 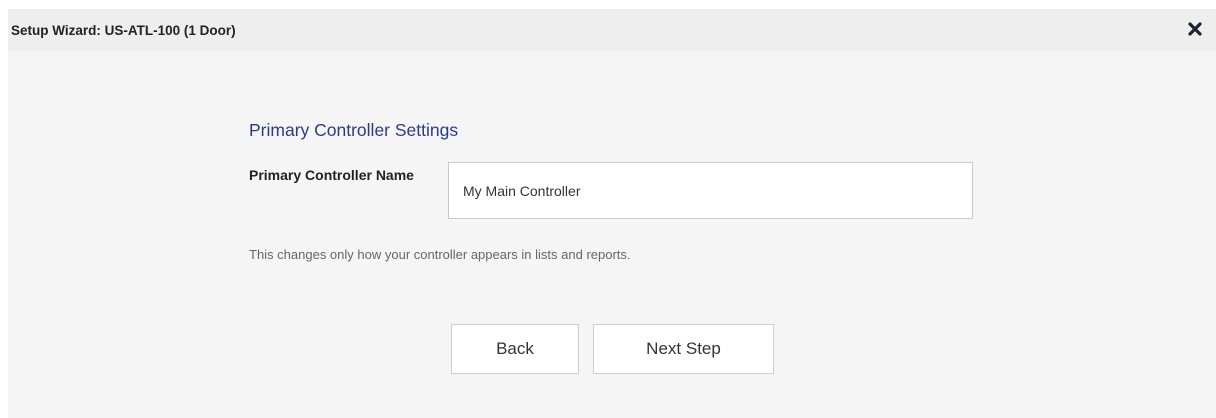 What do you see at coordinates (683, 349) in the screenshot?
I see `next-step-button: Next Step` at bounding box center [683, 349].